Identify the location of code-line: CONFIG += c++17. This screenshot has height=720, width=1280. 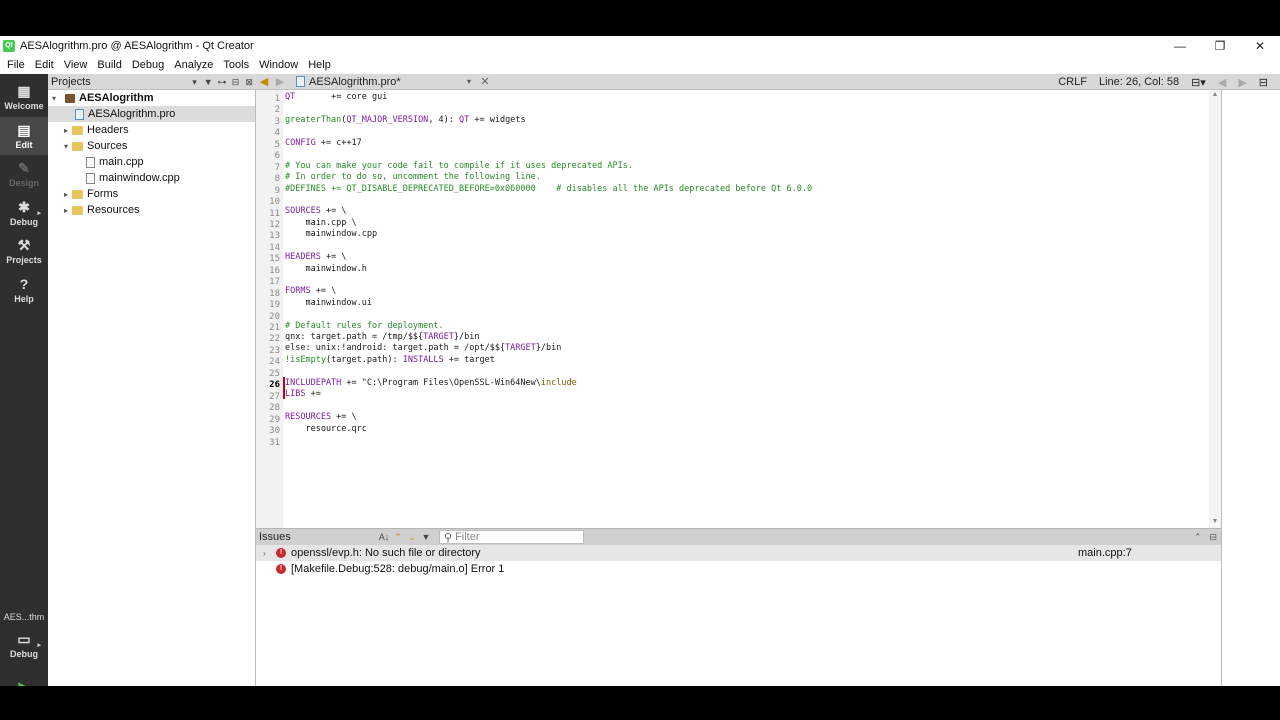
(323, 143).